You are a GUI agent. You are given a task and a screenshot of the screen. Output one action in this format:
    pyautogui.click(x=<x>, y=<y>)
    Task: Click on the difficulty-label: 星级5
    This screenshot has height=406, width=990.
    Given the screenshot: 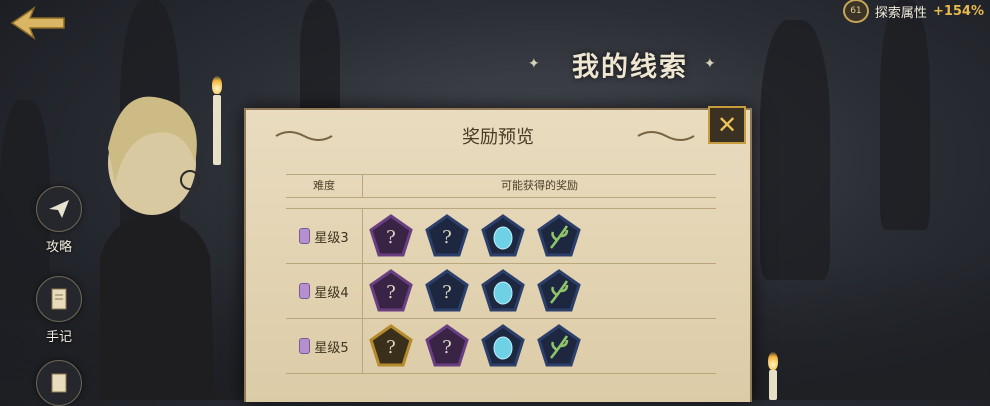 What is the action you would take?
    pyautogui.click(x=331, y=348)
    